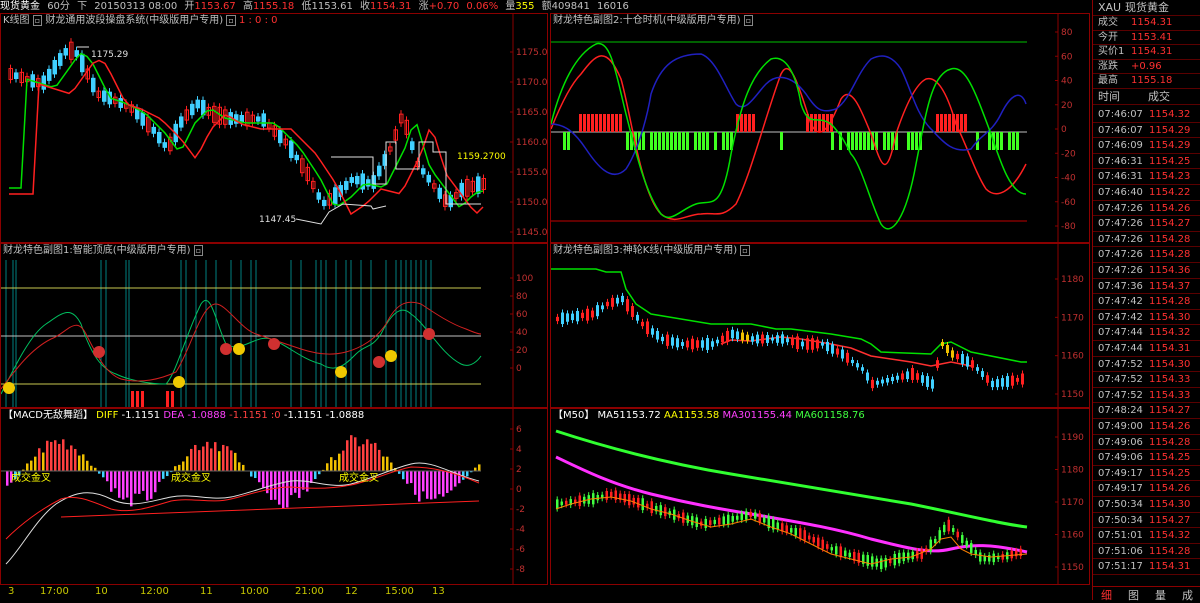 Image resolution: width=1200 pixels, height=603 pixels. What do you see at coordinates (1146, 333) in the screenshot?
I see `tick-row: 07:47:44 1154.32` at bounding box center [1146, 333].